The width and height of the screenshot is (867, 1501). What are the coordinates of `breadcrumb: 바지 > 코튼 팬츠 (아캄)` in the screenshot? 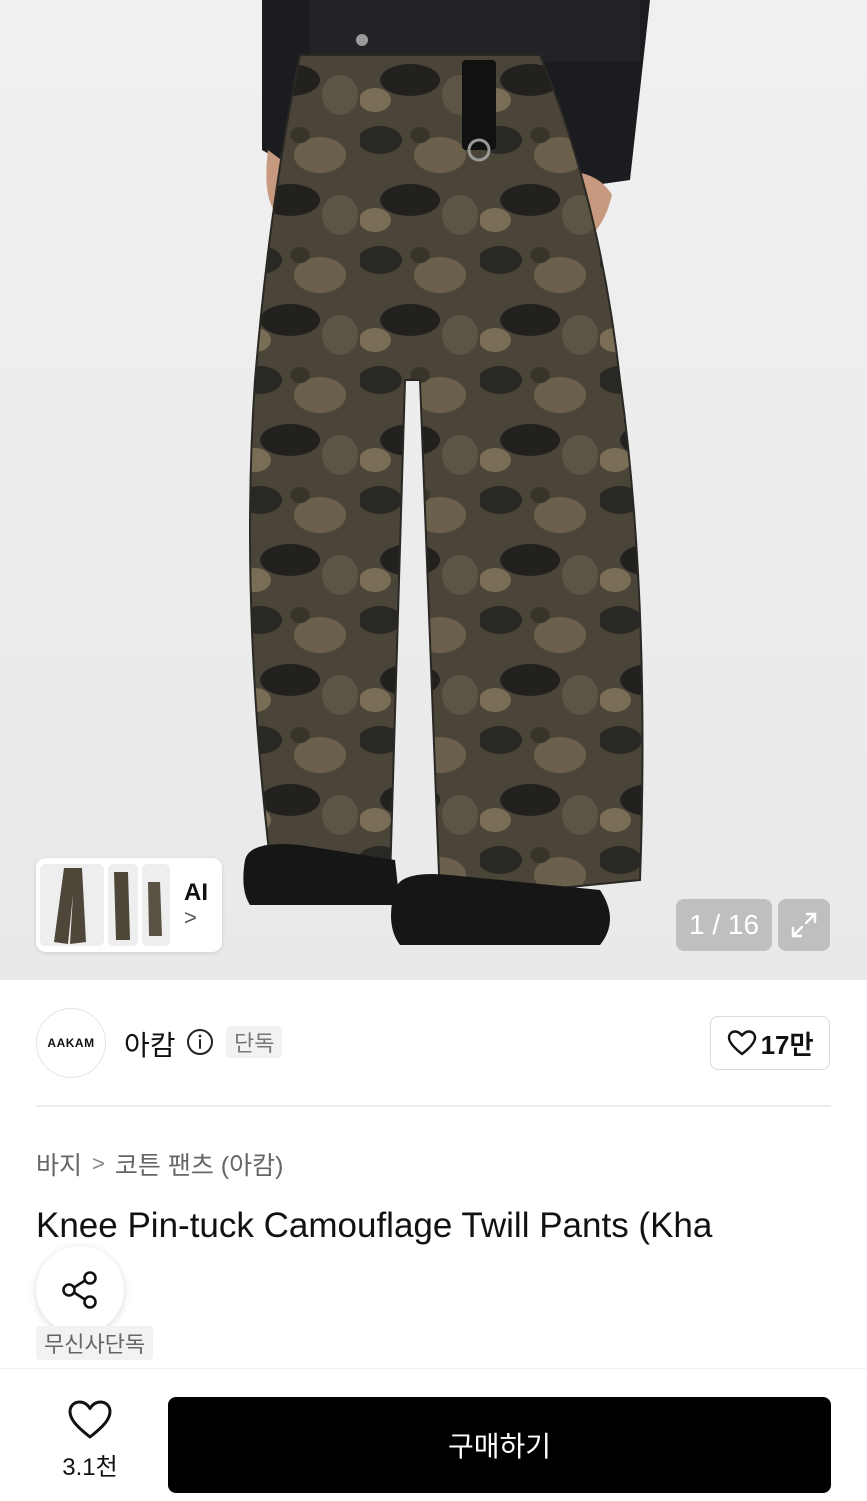 It's located at (159, 1164).